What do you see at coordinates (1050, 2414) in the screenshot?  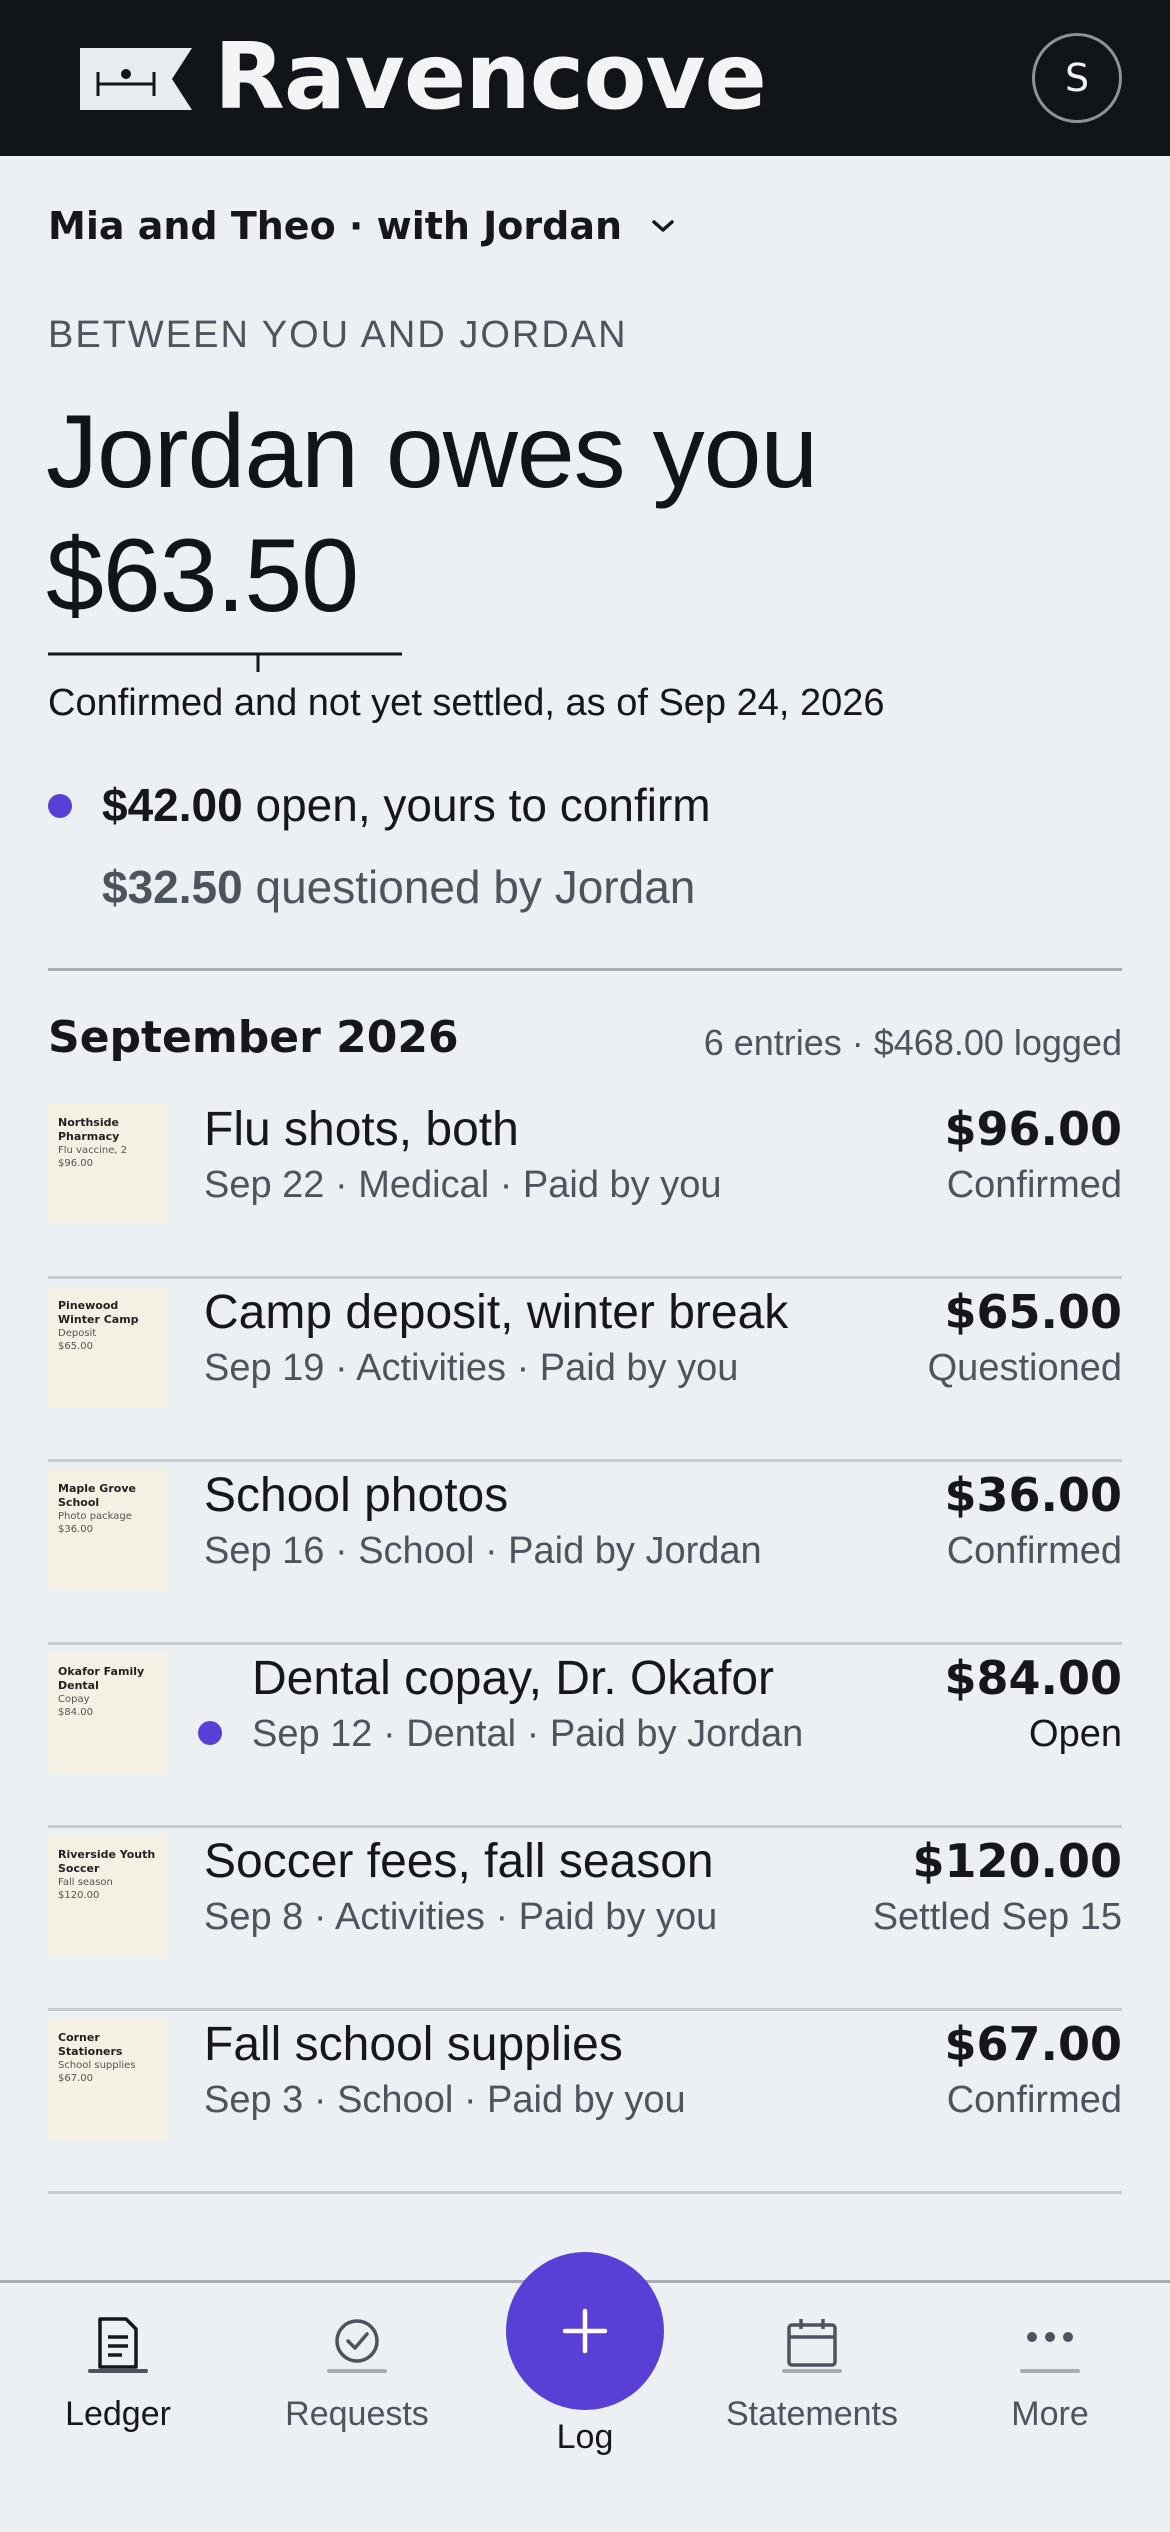 I see `tab-more-label: More` at bounding box center [1050, 2414].